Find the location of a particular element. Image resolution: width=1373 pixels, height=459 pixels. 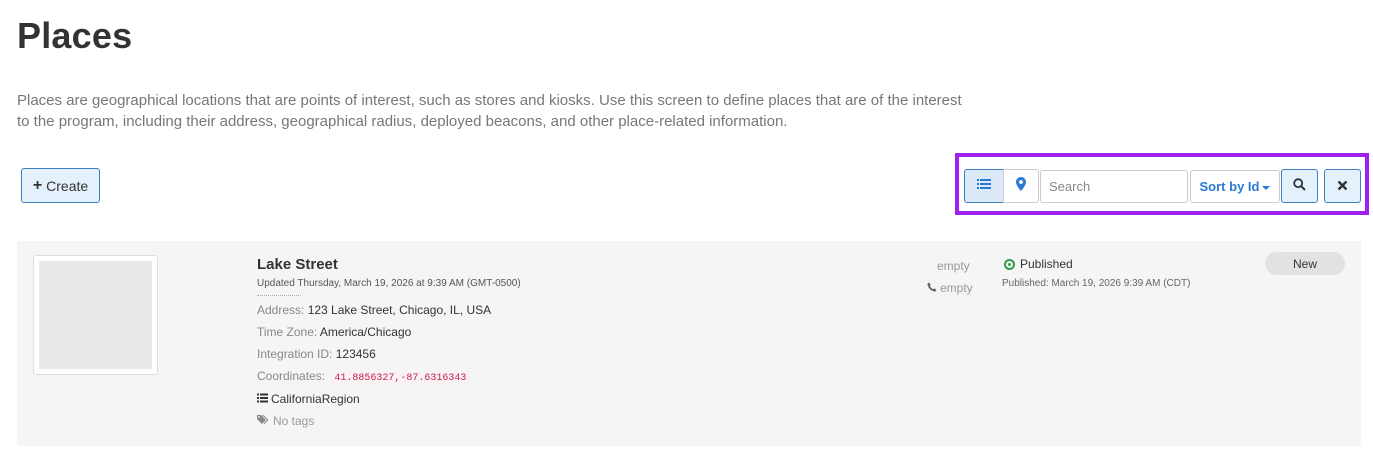

address-label: Address: is located at coordinates (281, 310).